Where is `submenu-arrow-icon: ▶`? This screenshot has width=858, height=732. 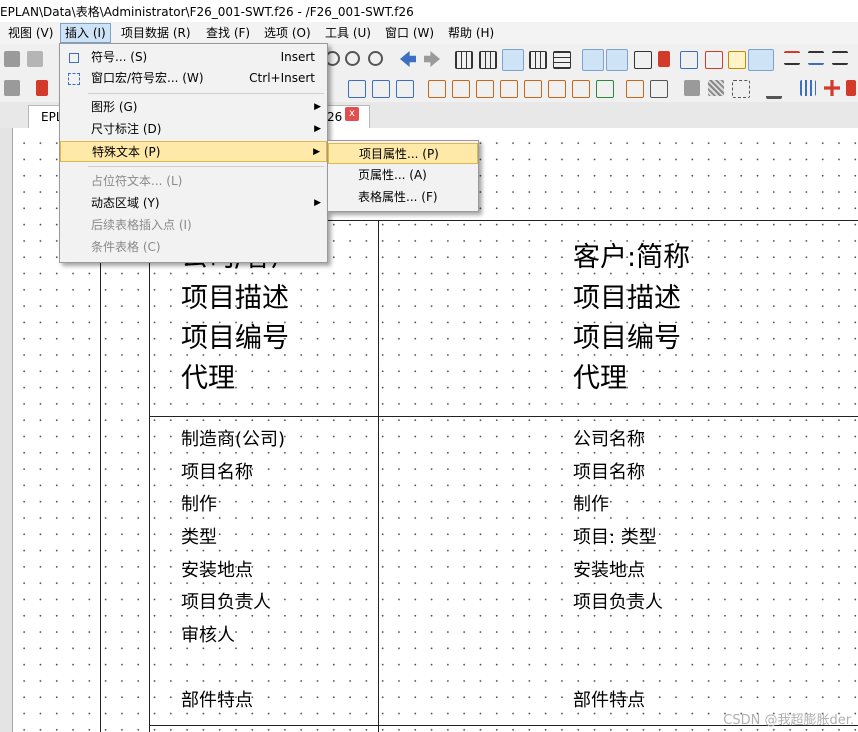
submenu-arrow-icon: ▶ is located at coordinates (317, 129).